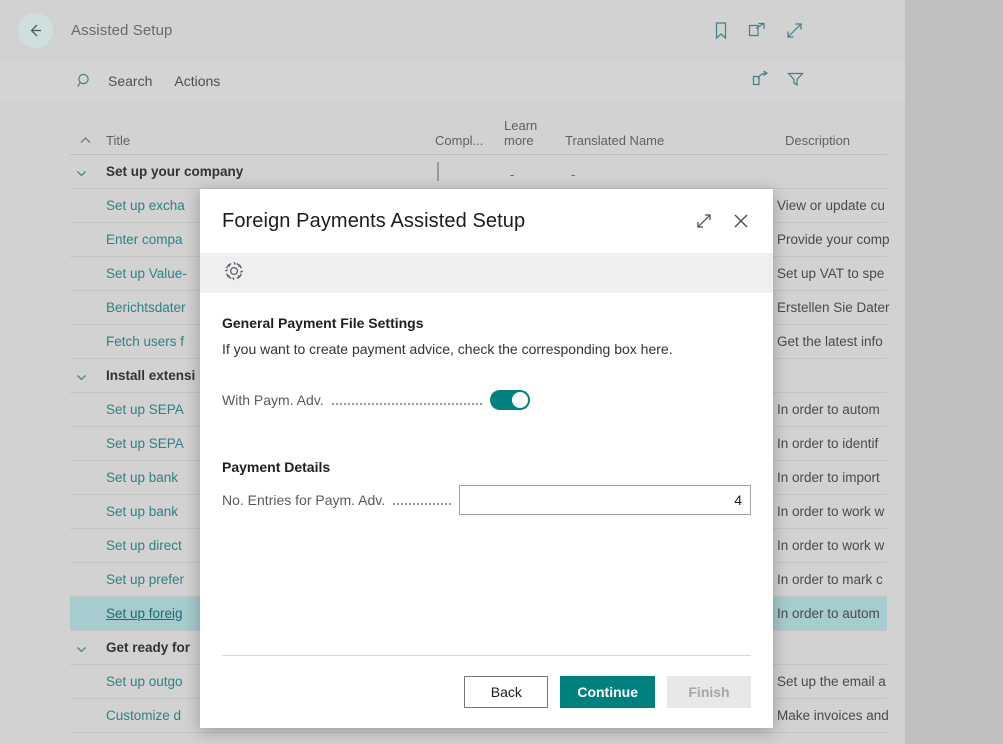  What do you see at coordinates (509, 400) in the screenshot?
I see `with-paym-adv-toggle` at bounding box center [509, 400].